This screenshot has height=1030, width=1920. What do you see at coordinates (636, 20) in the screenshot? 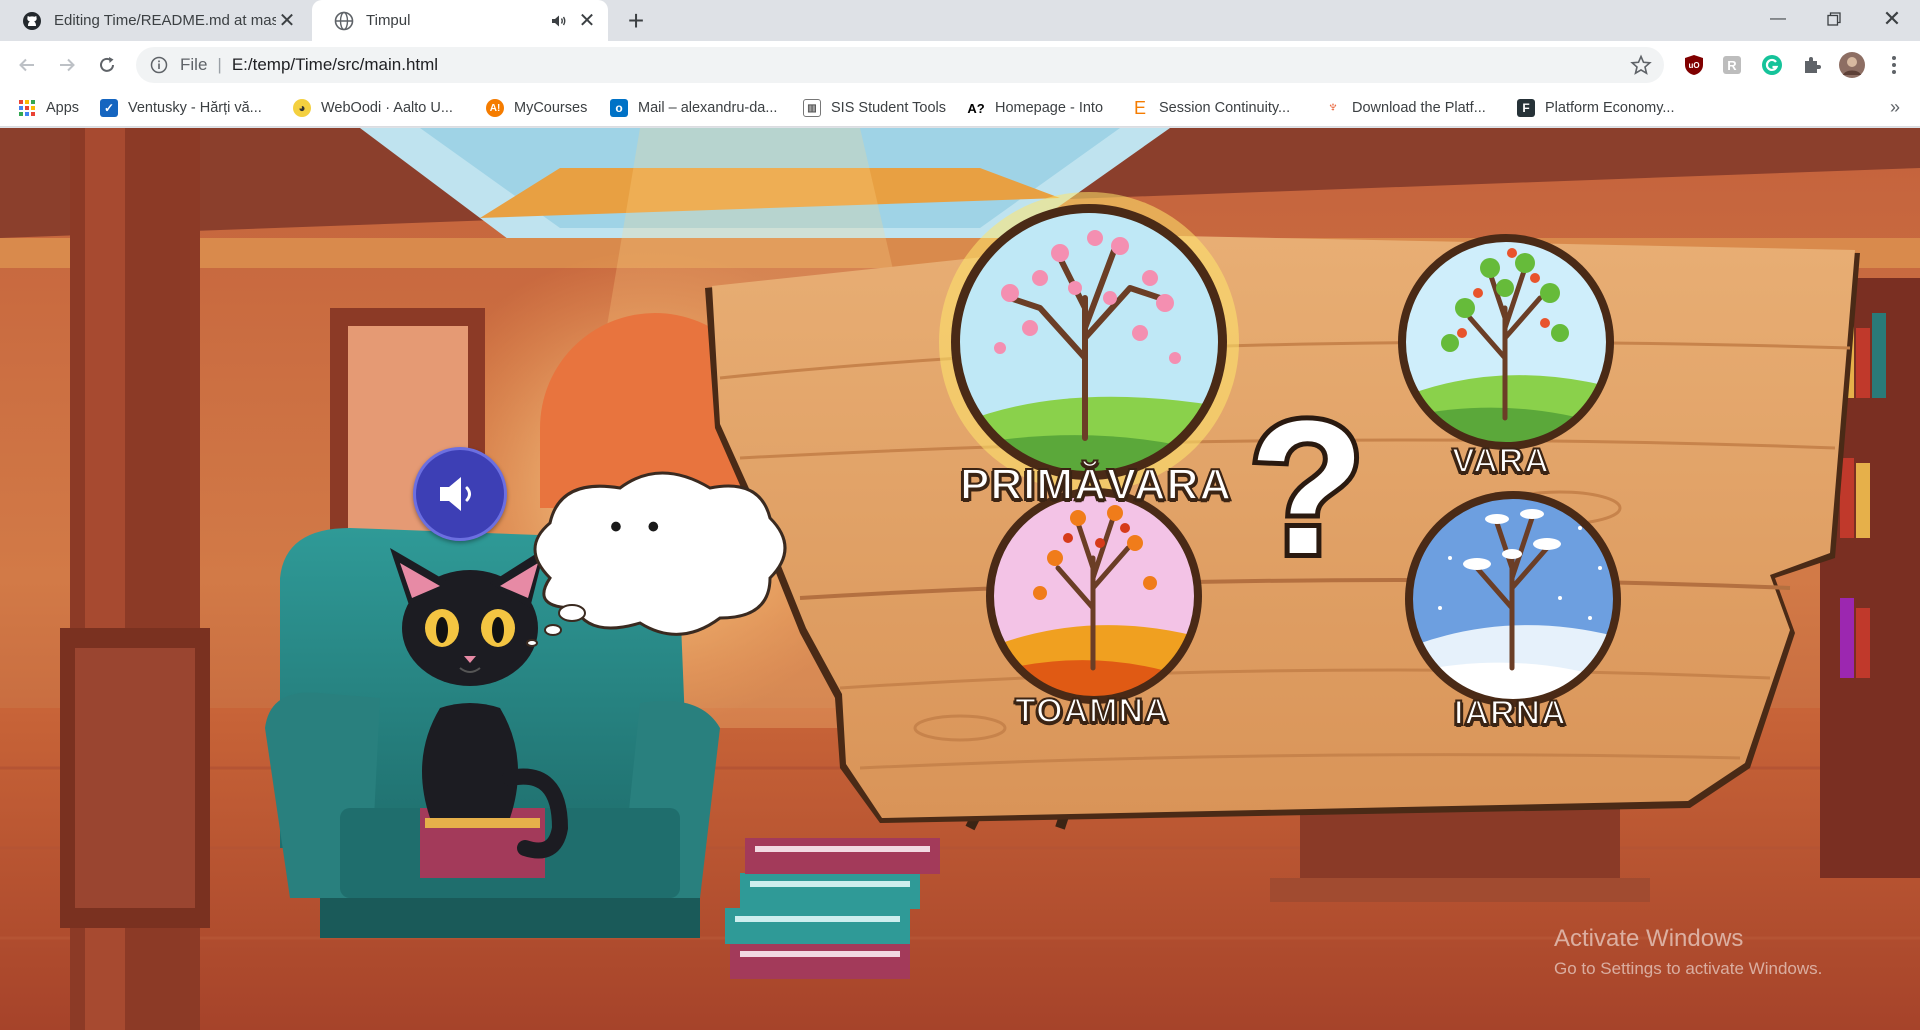
I see `new-tab-button: +` at bounding box center [636, 20].